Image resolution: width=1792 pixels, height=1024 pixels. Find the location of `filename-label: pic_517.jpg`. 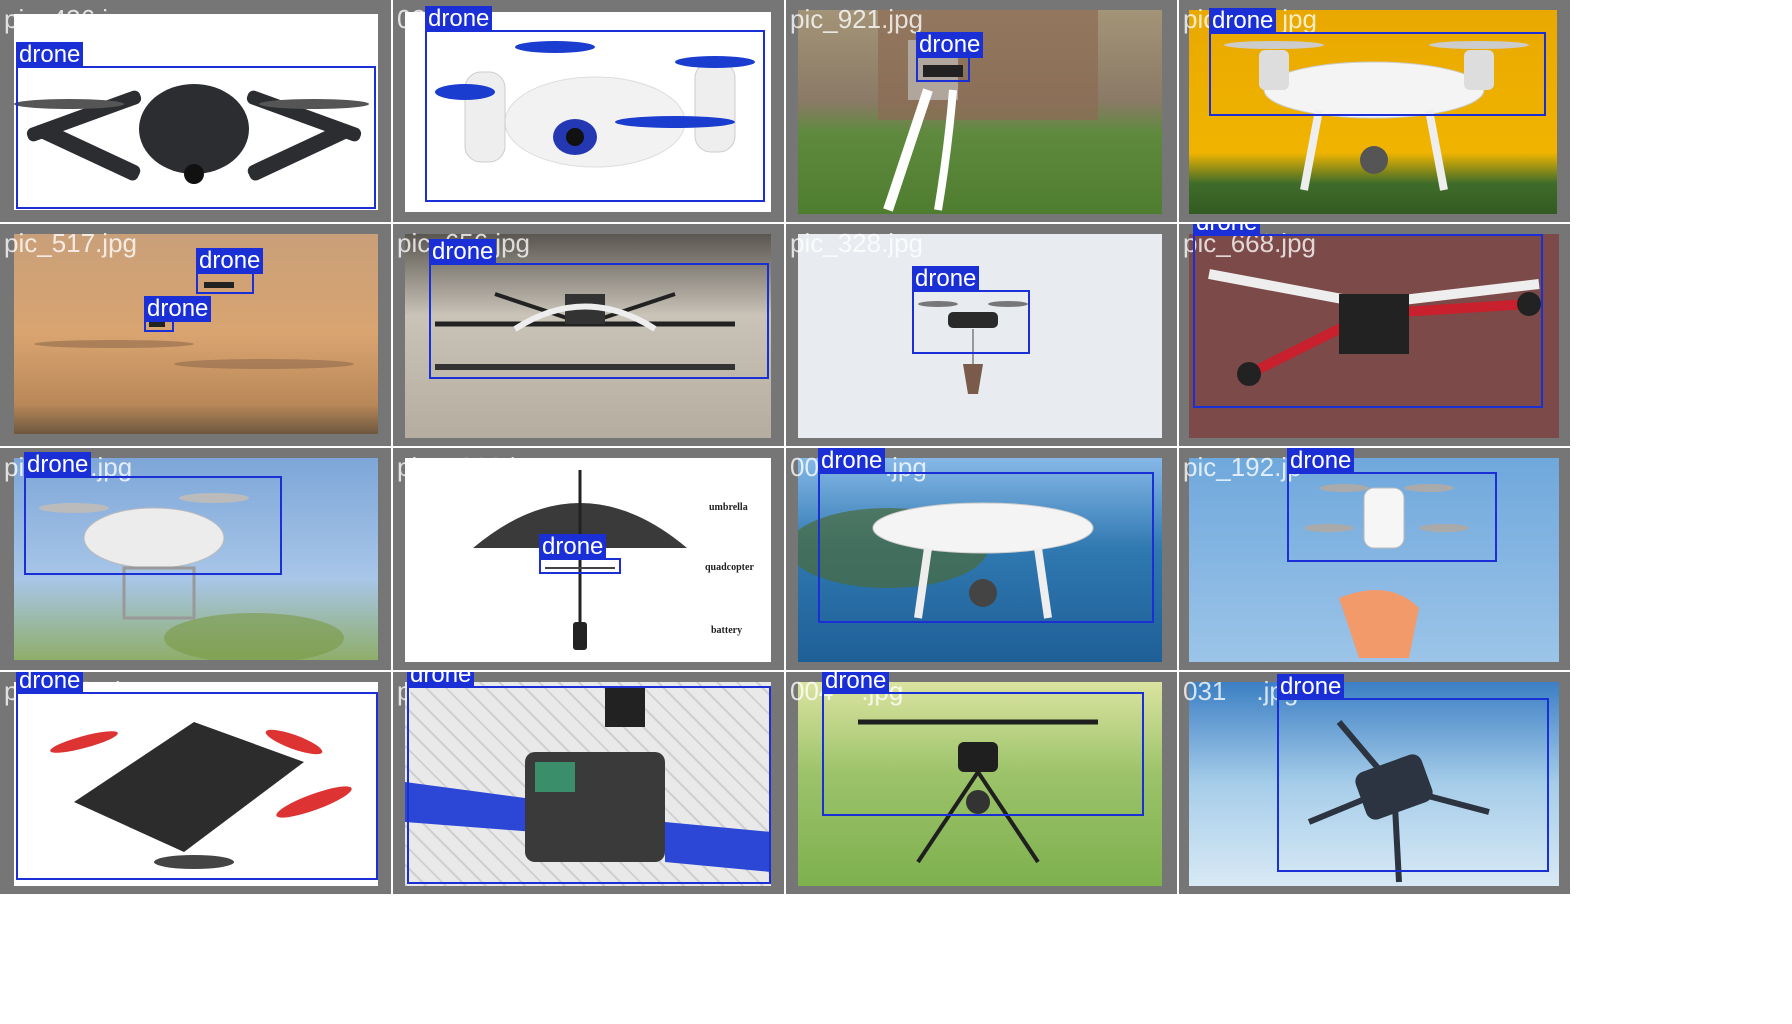

filename-label: pic_517.jpg is located at coordinates (70, 243).